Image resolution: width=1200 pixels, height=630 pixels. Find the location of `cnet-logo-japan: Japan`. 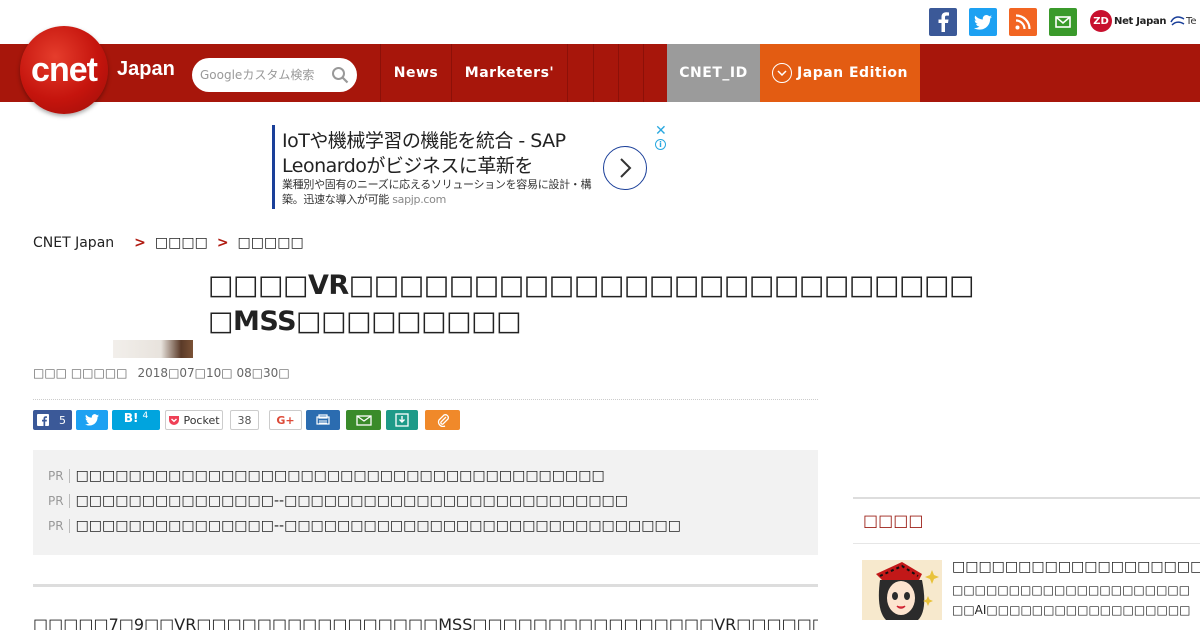

cnet-logo-japan: Japan is located at coordinates (146, 69).